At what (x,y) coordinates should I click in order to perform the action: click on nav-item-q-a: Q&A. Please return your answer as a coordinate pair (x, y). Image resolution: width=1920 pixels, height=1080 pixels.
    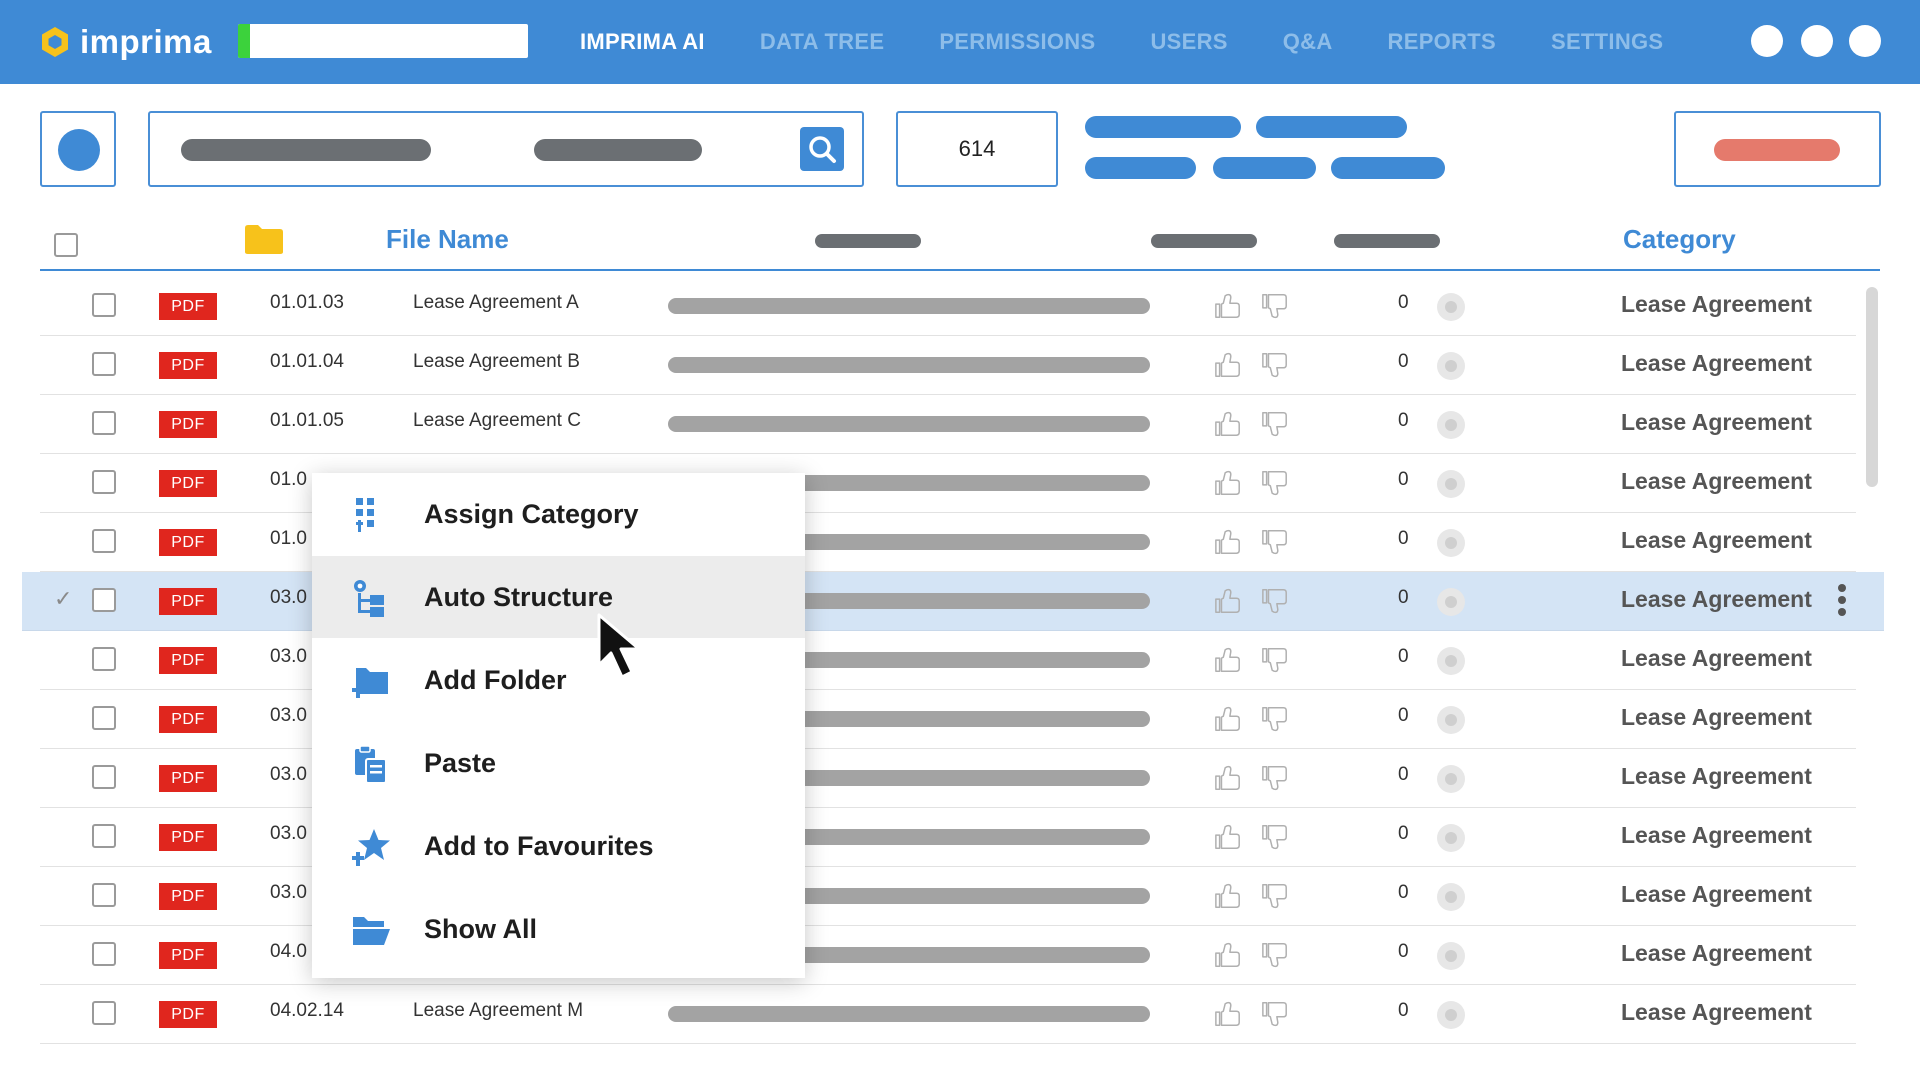
    Looking at the image, I should click on (1308, 42).